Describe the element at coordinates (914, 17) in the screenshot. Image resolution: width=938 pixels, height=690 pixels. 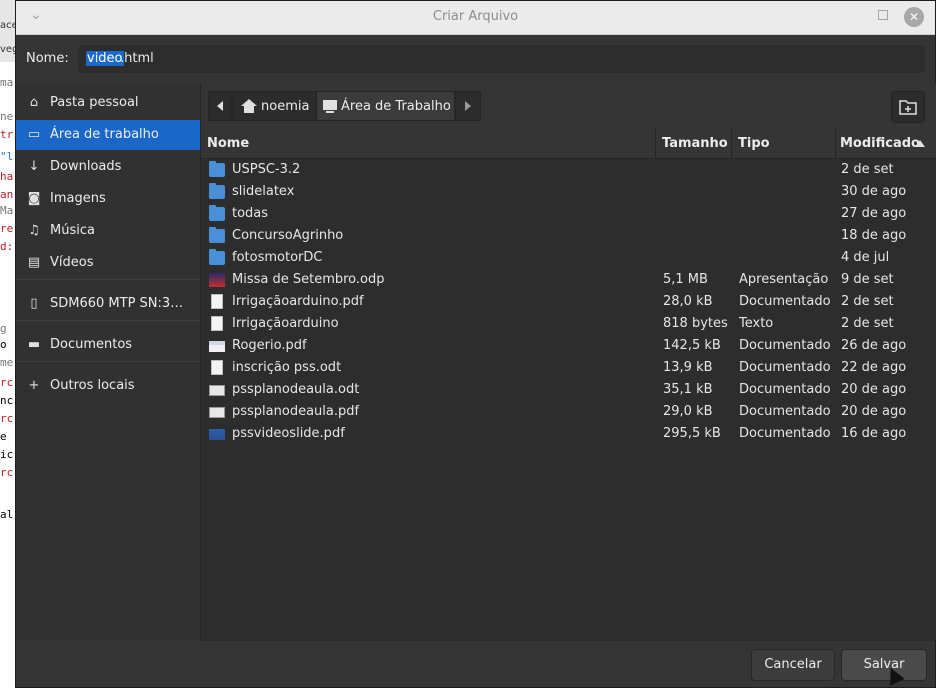
I see `close-icon: ✕` at that location.